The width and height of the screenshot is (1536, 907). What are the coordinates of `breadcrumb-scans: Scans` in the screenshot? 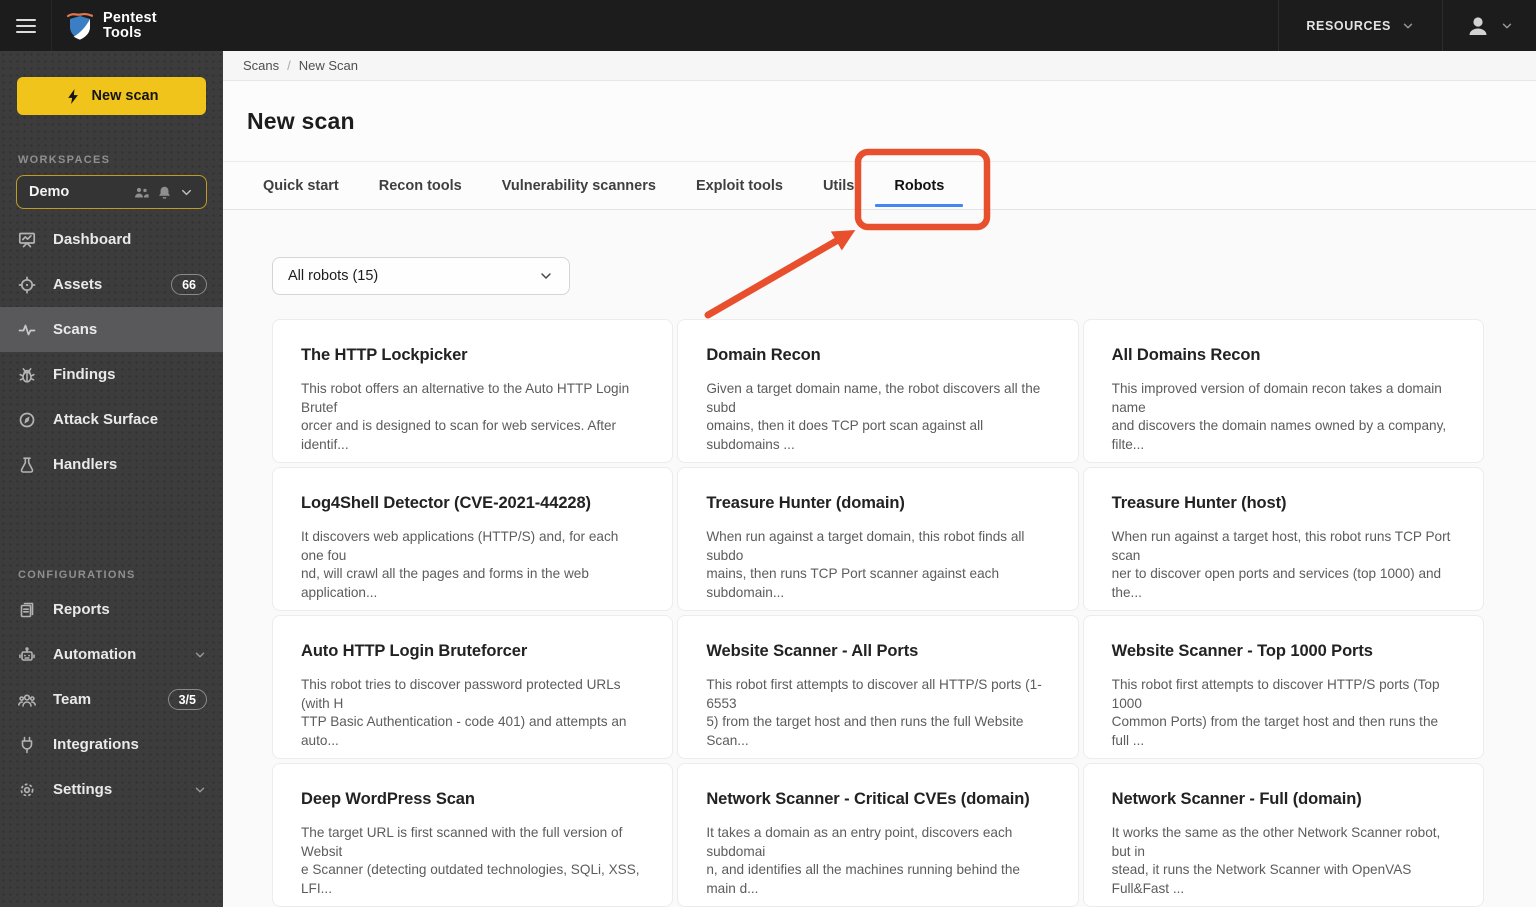 It's located at (261, 65).